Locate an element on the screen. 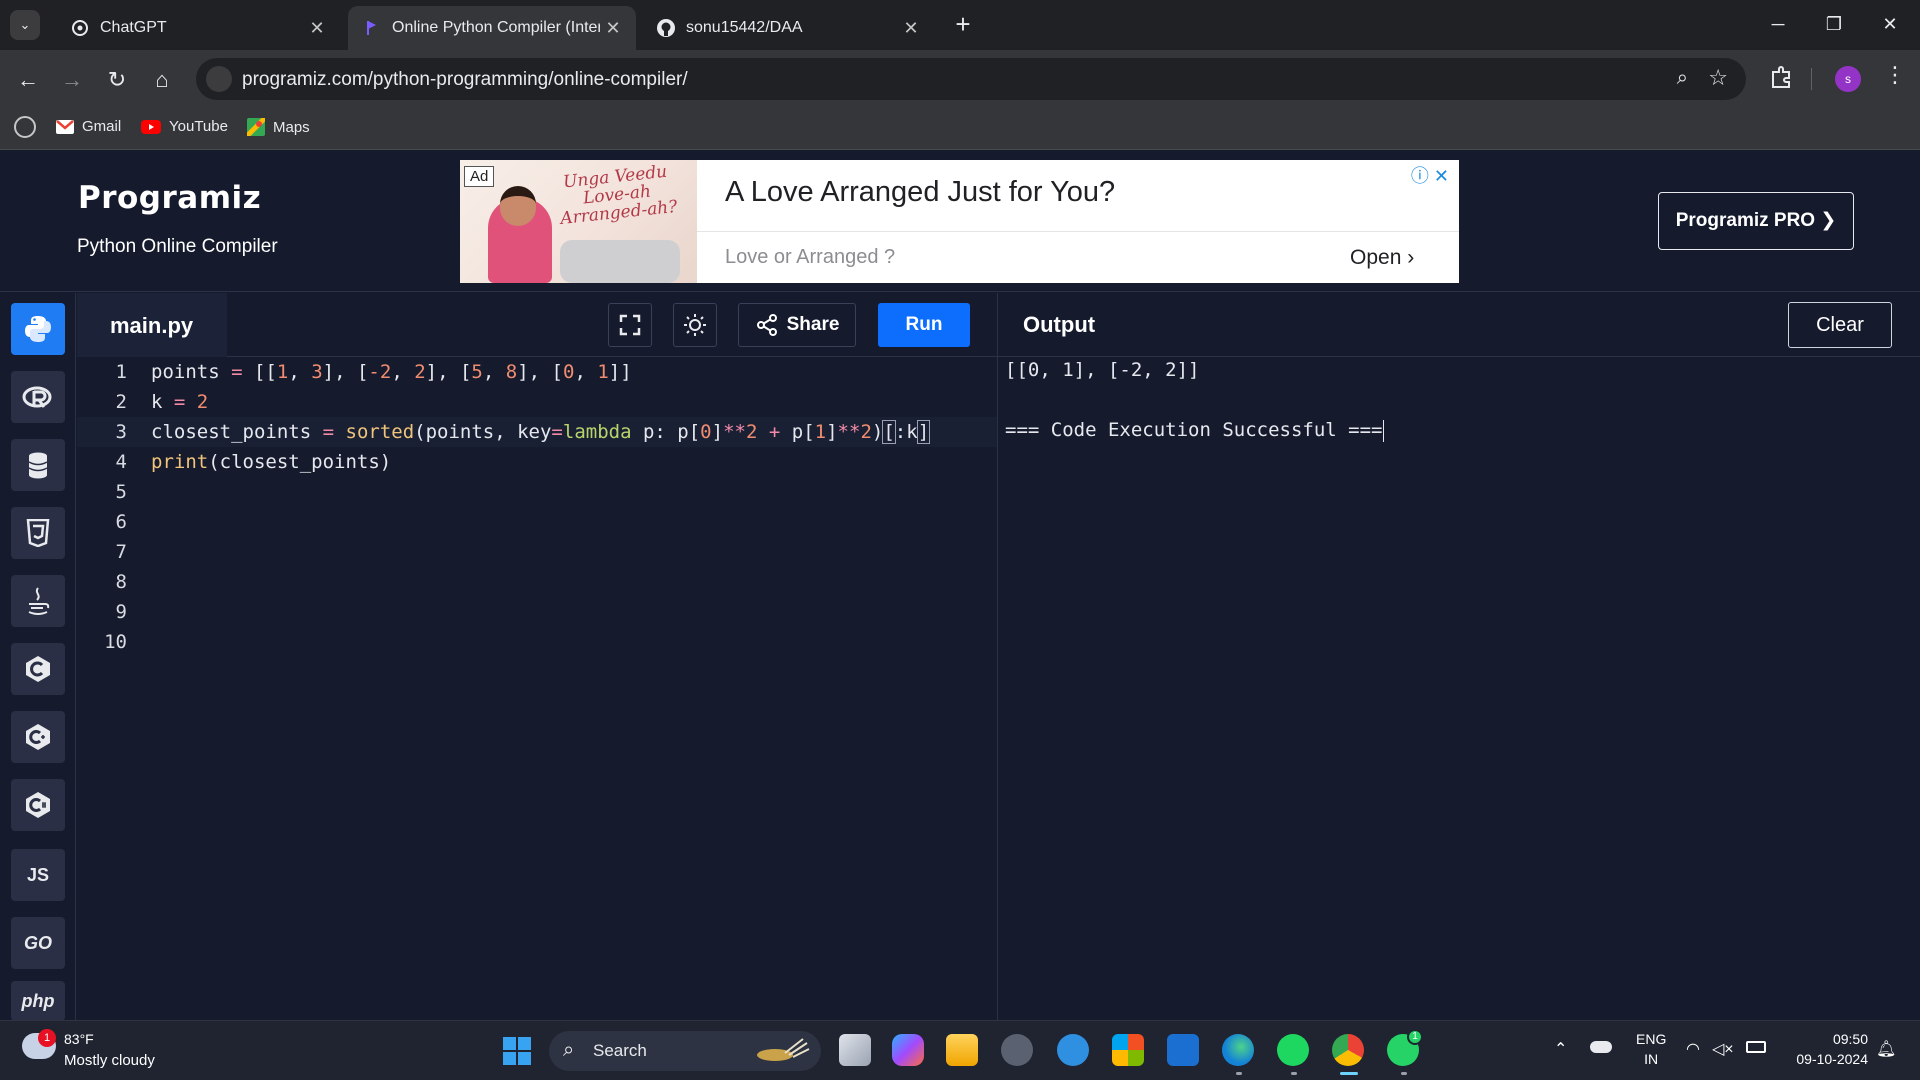 The image size is (1920, 1080). line-number: 2 is located at coordinates (121, 402).